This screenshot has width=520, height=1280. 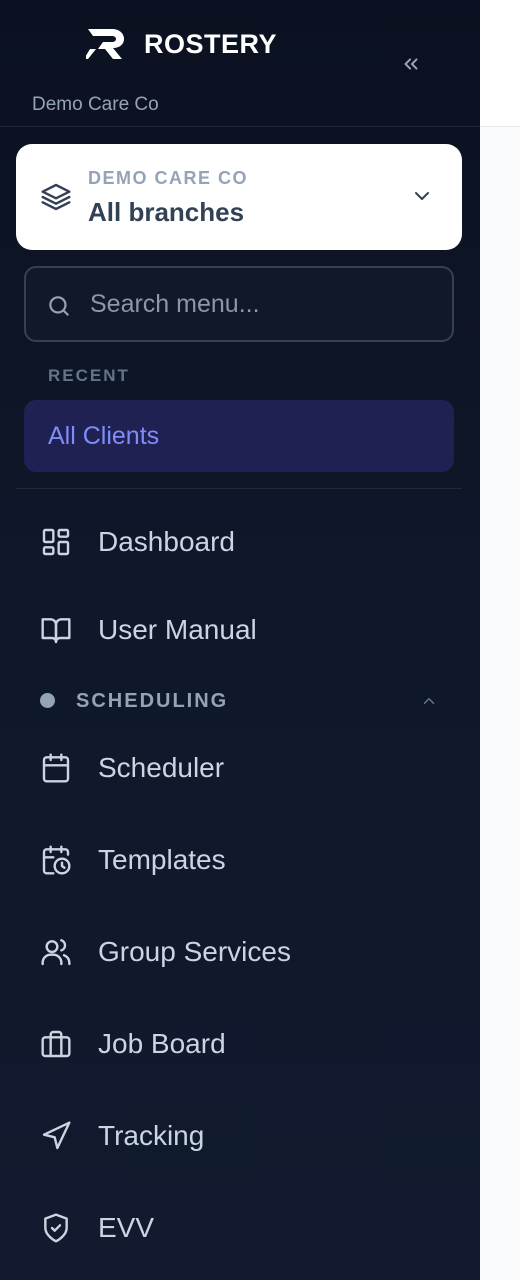 What do you see at coordinates (95, 104) in the screenshot?
I see `organization-name: Demo Care Co` at bounding box center [95, 104].